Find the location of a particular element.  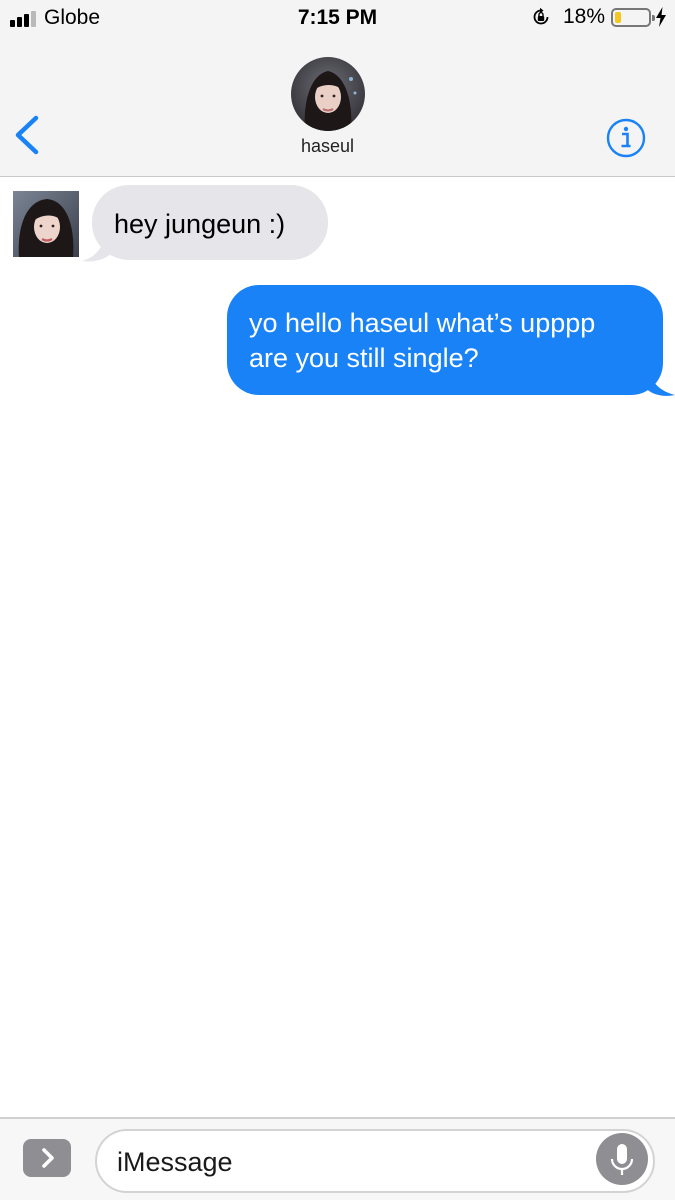

info-icon is located at coordinates (626, 138).